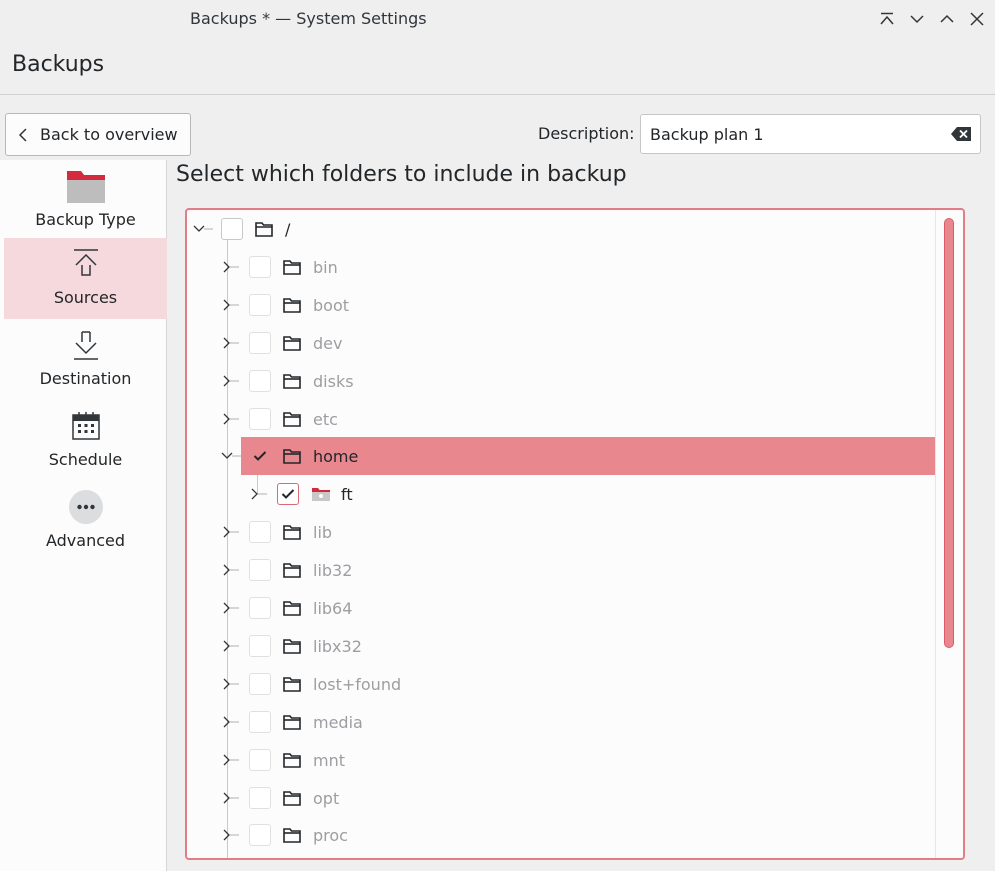 This screenshot has width=995, height=871. I want to click on tree-row-libx32: libx32, so click(562, 646).